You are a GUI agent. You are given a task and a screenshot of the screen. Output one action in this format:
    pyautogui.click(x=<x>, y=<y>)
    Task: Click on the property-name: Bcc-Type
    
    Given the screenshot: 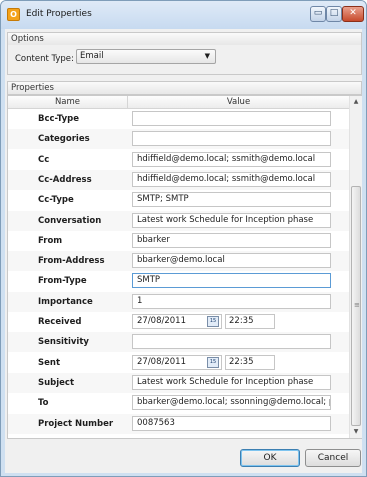 What is the action you would take?
    pyautogui.click(x=59, y=119)
    